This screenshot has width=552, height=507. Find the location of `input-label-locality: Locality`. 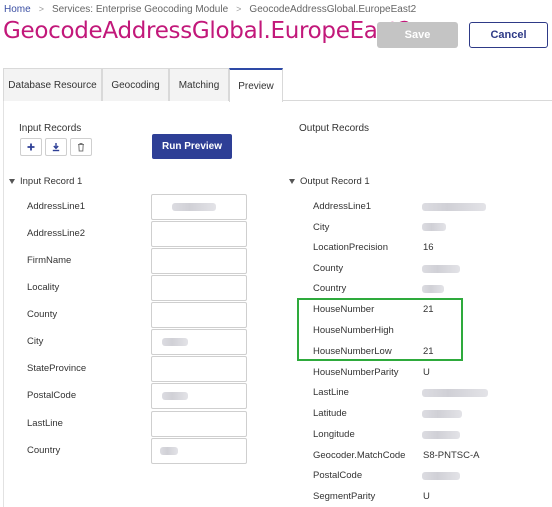

input-label-locality: Locality is located at coordinates (43, 287).